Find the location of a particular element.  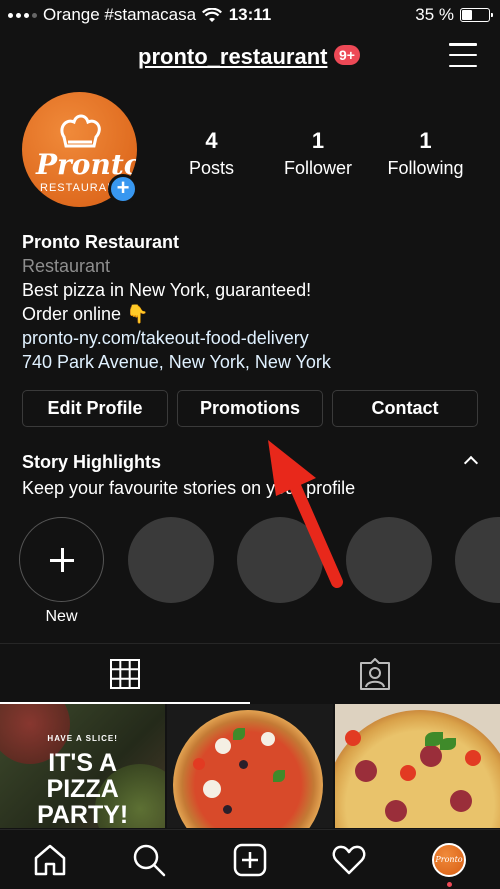

post-kicker: HAVE A SLICE! is located at coordinates (82, 738).